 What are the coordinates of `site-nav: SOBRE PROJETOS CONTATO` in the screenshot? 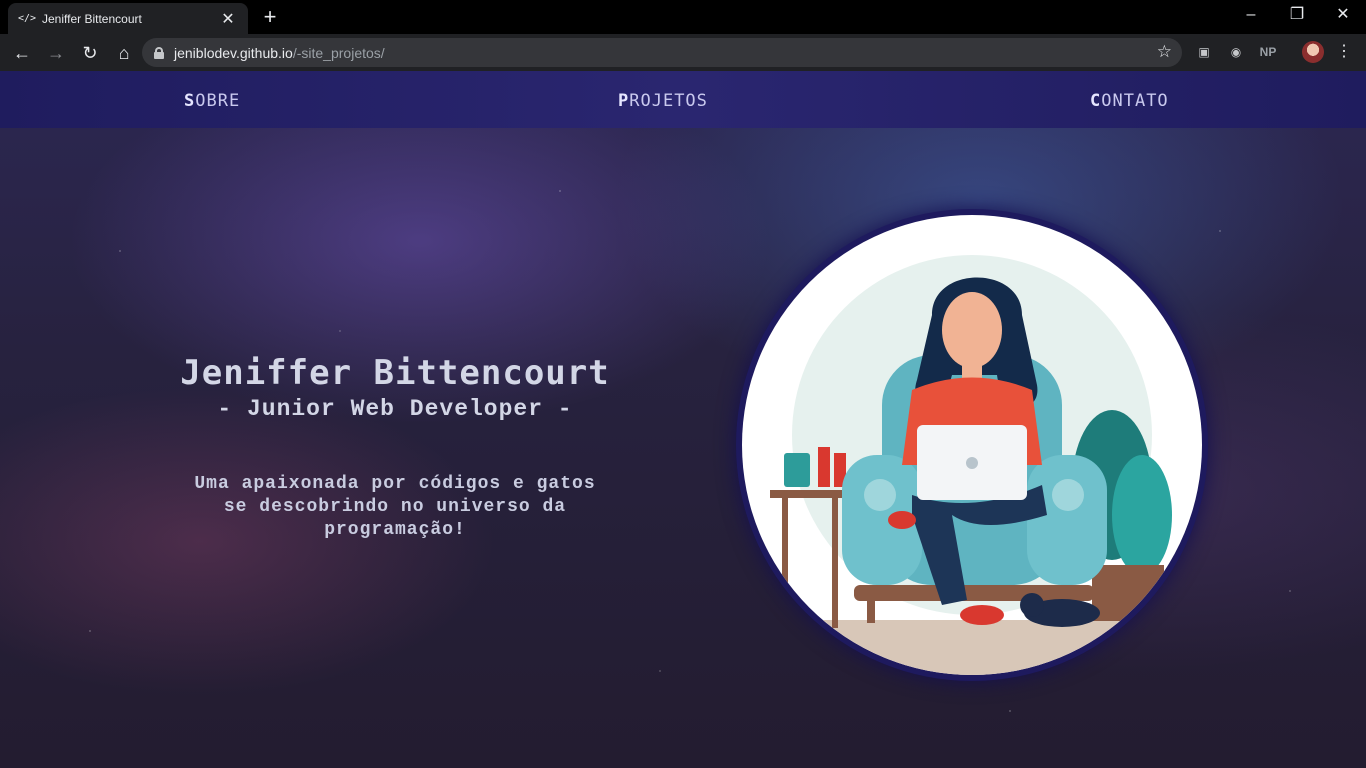 It's located at (683, 99).